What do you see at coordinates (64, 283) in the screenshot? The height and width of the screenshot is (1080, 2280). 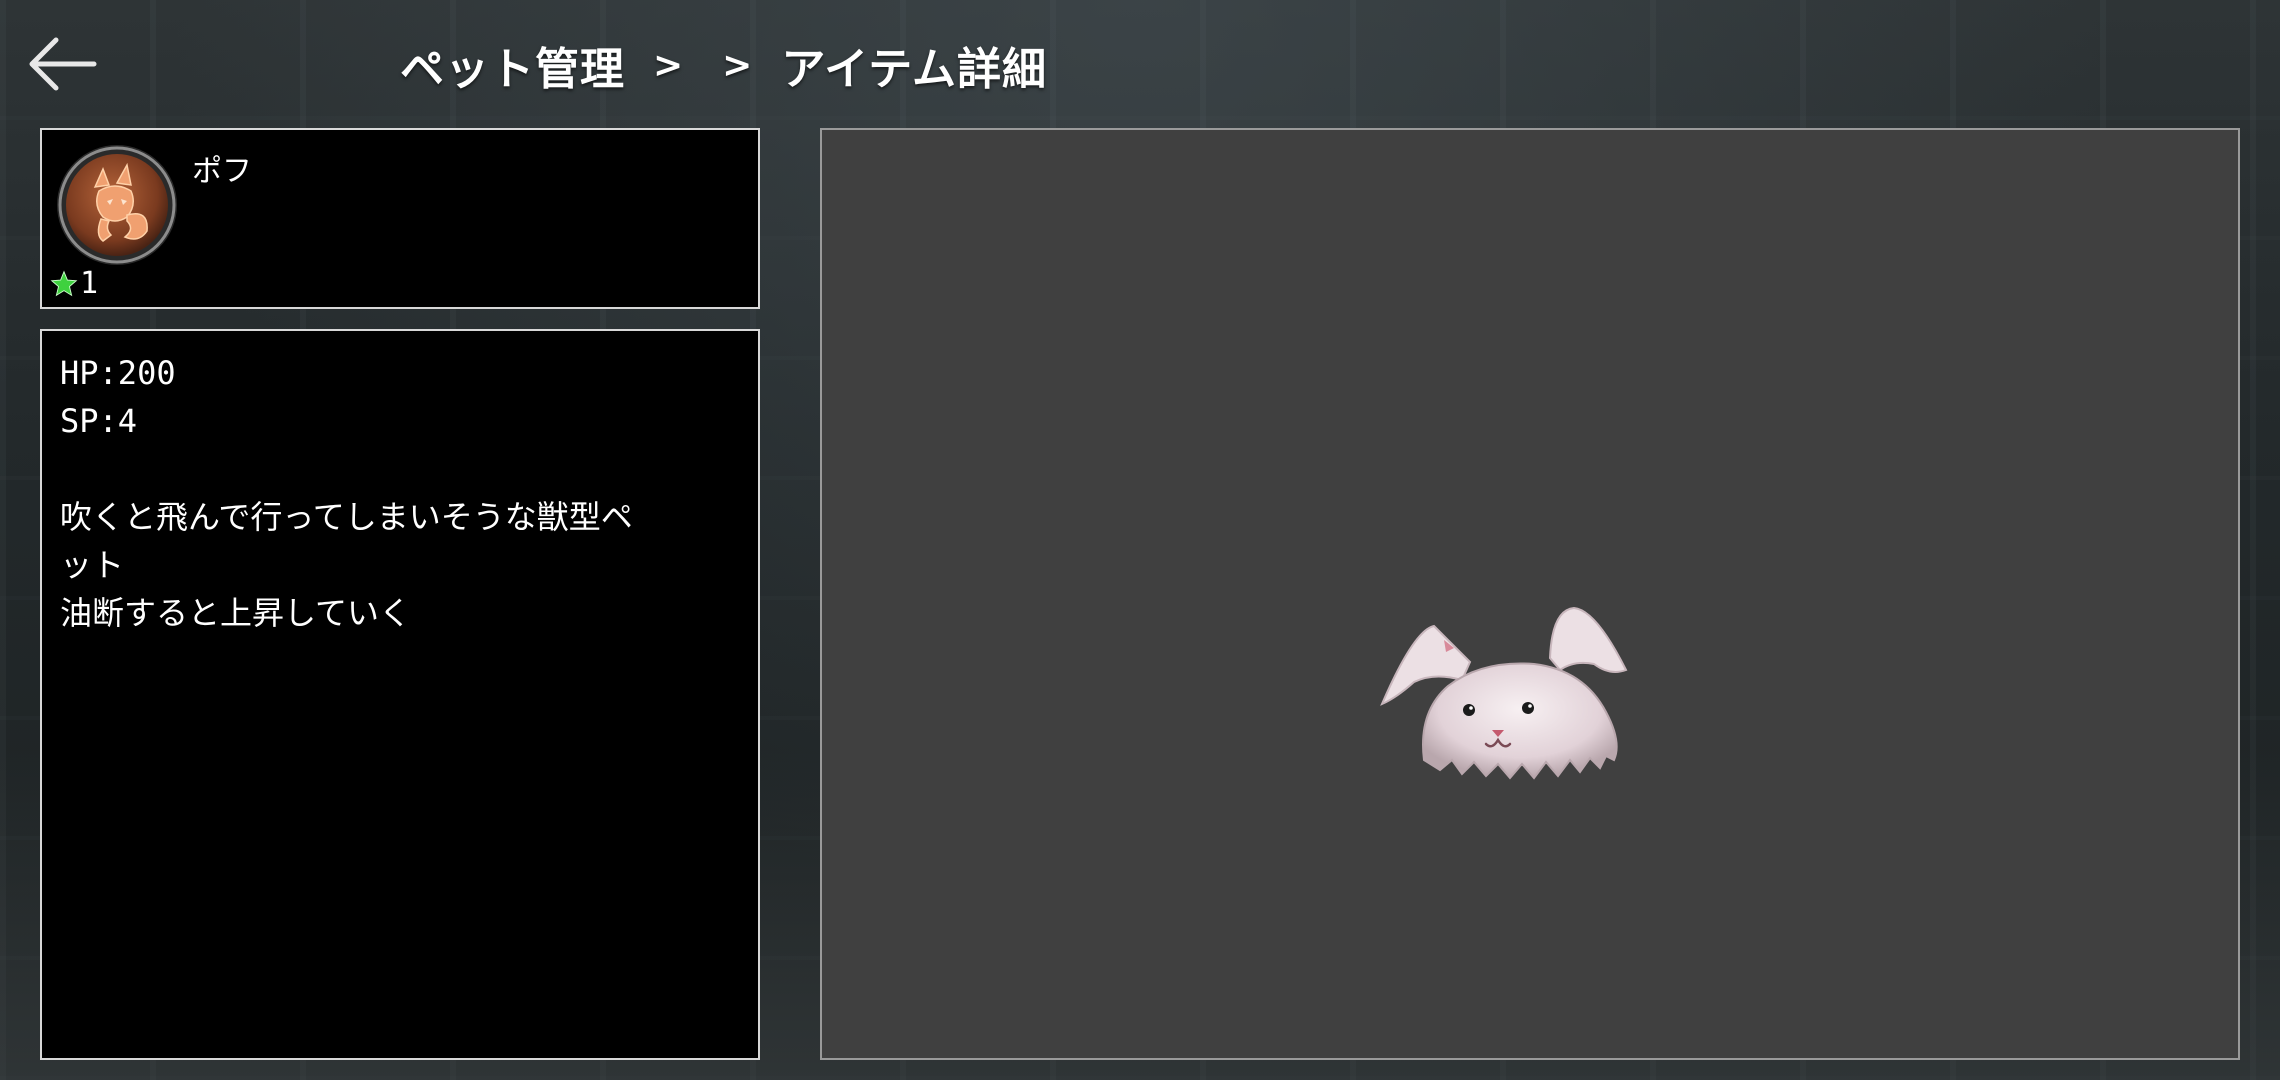 I see `star-icon` at bounding box center [64, 283].